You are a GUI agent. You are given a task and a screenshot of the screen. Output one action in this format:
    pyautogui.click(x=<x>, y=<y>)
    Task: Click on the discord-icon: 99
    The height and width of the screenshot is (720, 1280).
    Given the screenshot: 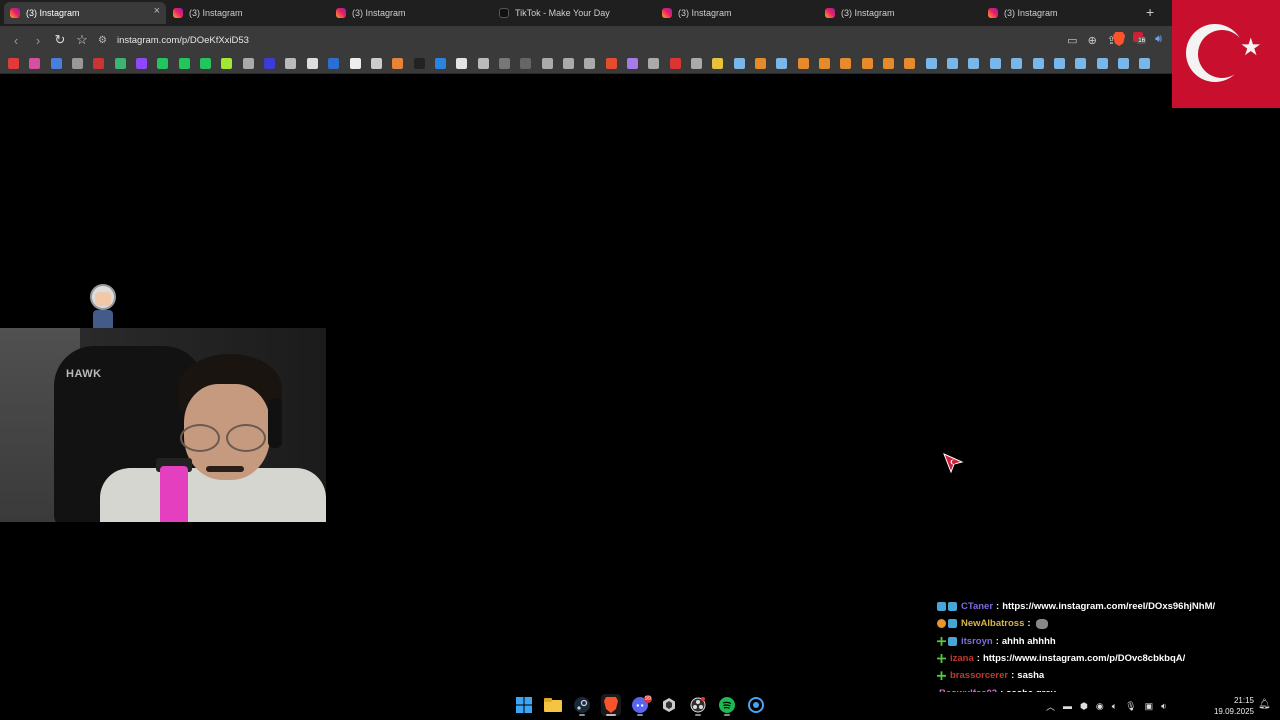 What is the action you would take?
    pyautogui.click(x=641, y=705)
    